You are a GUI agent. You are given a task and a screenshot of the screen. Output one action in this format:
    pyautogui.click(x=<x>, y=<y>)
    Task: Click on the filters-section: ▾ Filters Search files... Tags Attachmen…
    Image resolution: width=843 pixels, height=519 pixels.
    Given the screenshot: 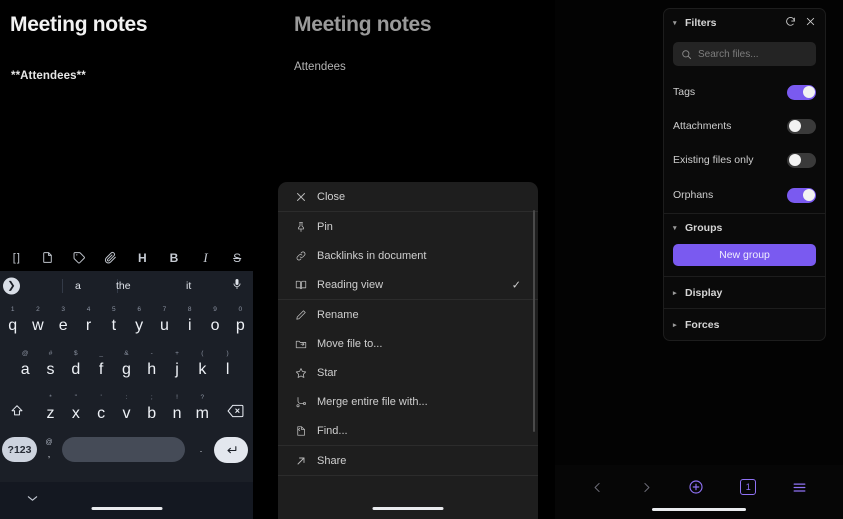 What is the action you would take?
    pyautogui.click(x=744, y=111)
    